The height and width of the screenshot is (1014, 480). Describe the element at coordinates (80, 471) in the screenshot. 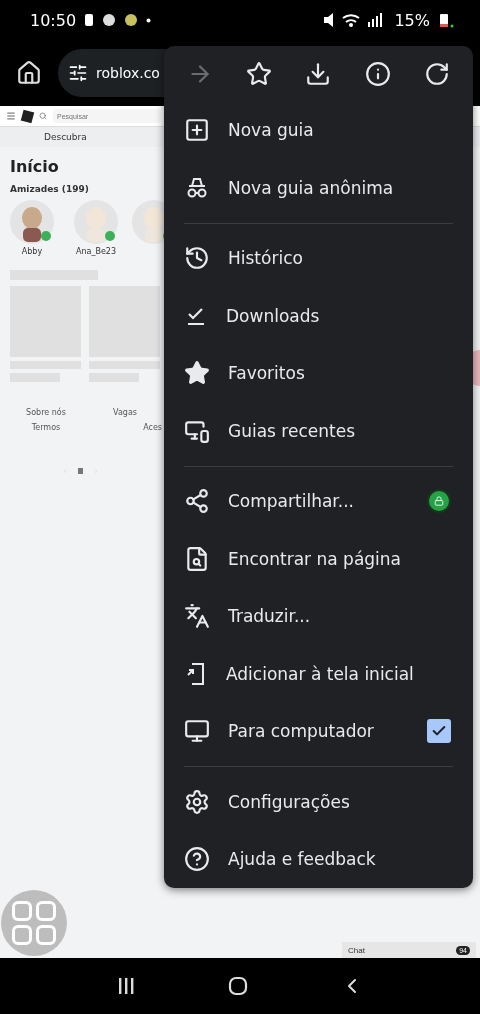

I see `page-indicator` at that location.